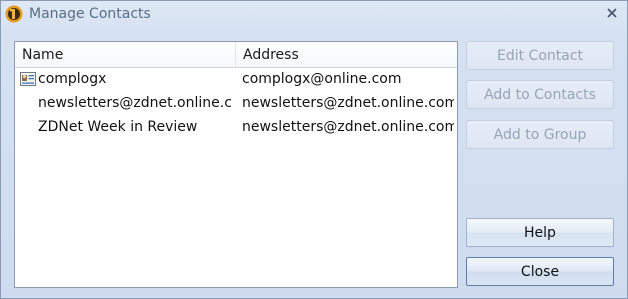 The image size is (628, 299). What do you see at coordinates (540, 55) in the screenshot?
I see `edit-contact-button: Edit Contact` at bounding box center [540, 55].